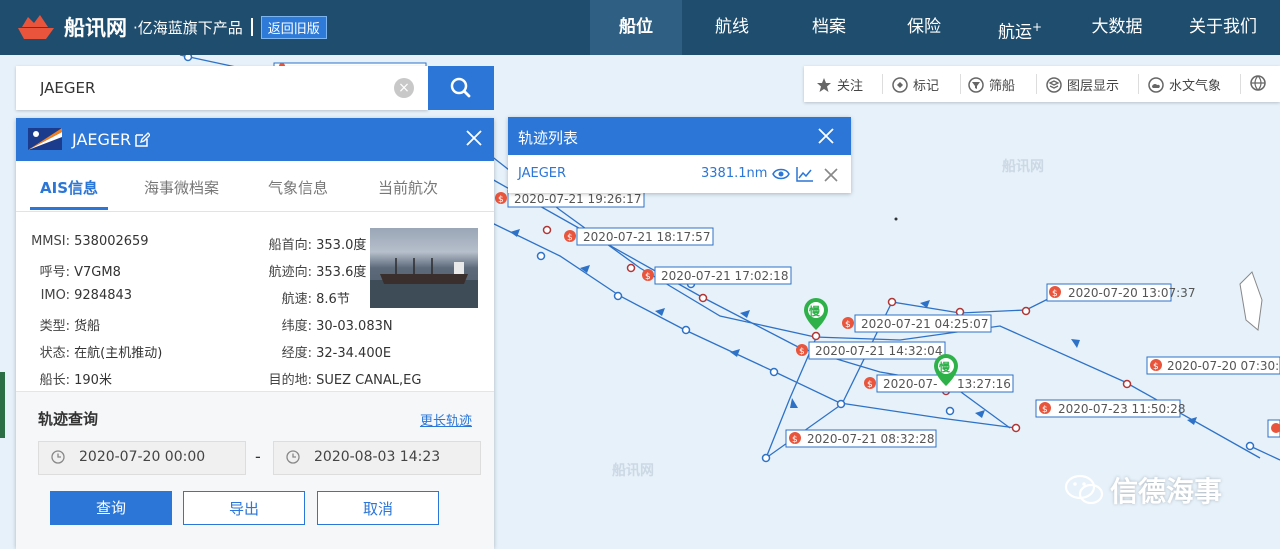  I want to click on active-tab-indicator, so click(69, 208).